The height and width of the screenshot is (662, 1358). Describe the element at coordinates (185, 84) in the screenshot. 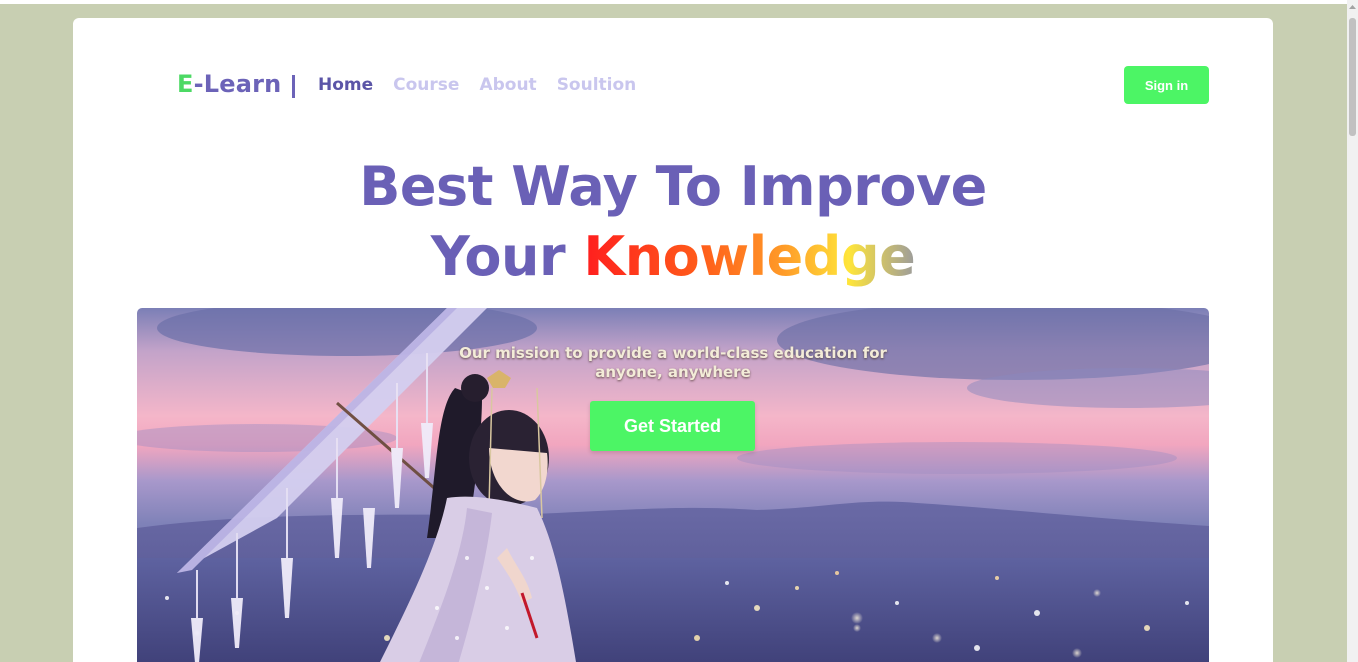

I see `logo-e: E` at that location.